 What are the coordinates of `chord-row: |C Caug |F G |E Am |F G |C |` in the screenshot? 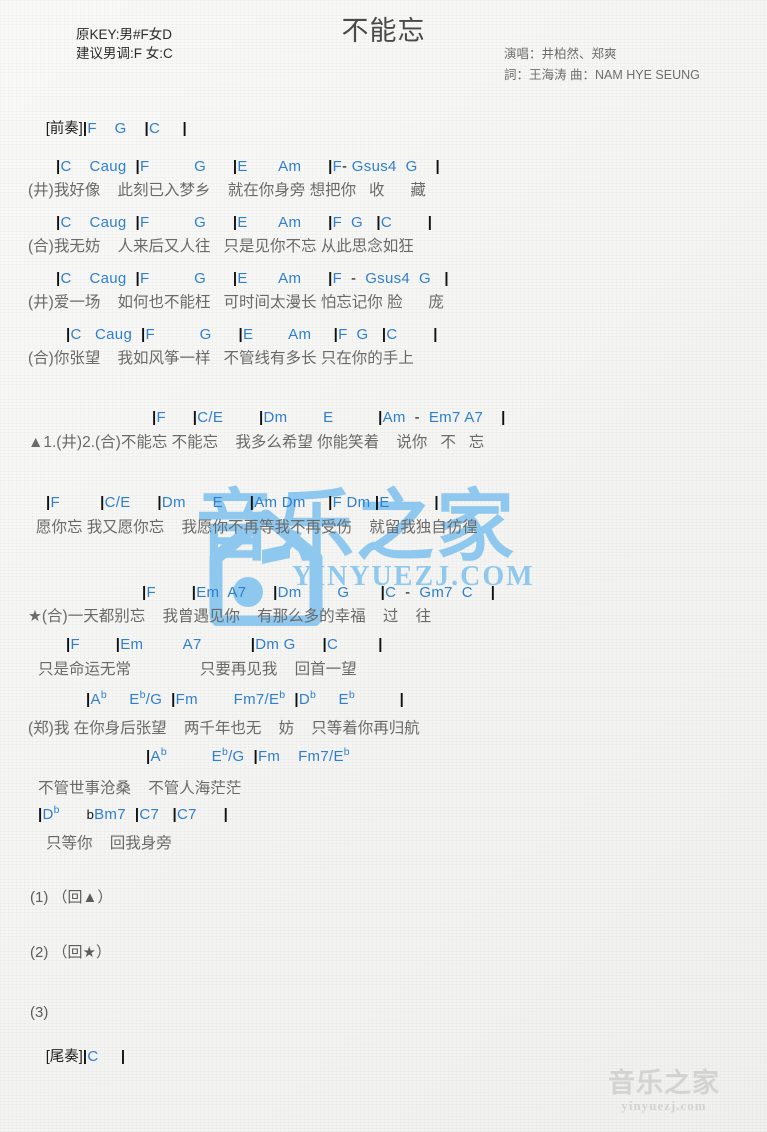 It's located at (244, 222).